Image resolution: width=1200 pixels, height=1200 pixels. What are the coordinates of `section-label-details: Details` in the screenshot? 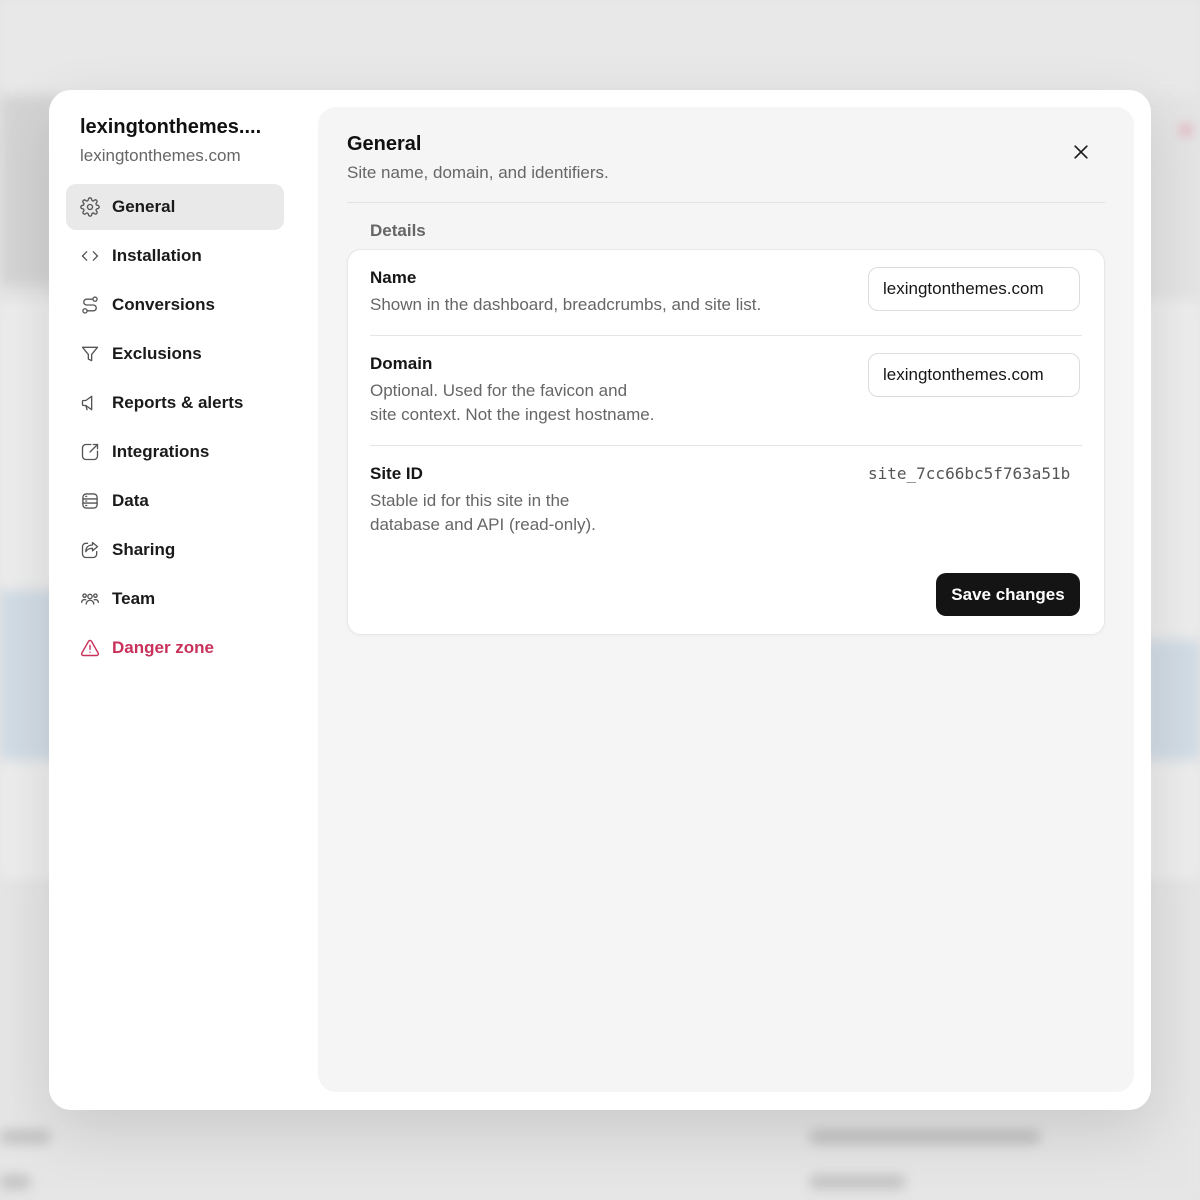 It's located at (398, 230).